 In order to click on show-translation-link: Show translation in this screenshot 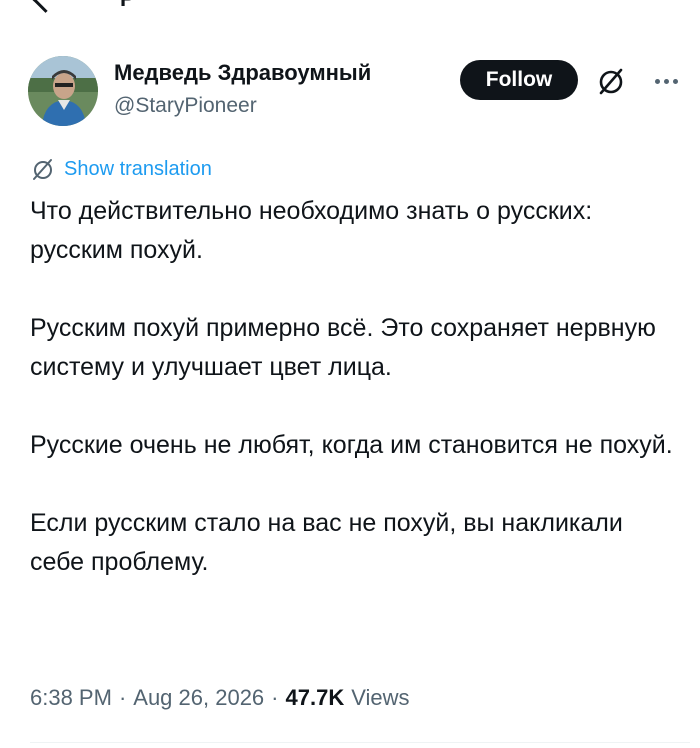, I will do `click(121, 169)`.